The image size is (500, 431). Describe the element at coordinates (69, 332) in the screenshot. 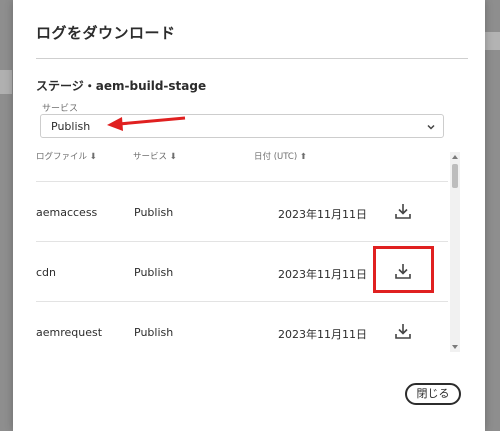

I see `row-file-name: aemrequest` at that location.